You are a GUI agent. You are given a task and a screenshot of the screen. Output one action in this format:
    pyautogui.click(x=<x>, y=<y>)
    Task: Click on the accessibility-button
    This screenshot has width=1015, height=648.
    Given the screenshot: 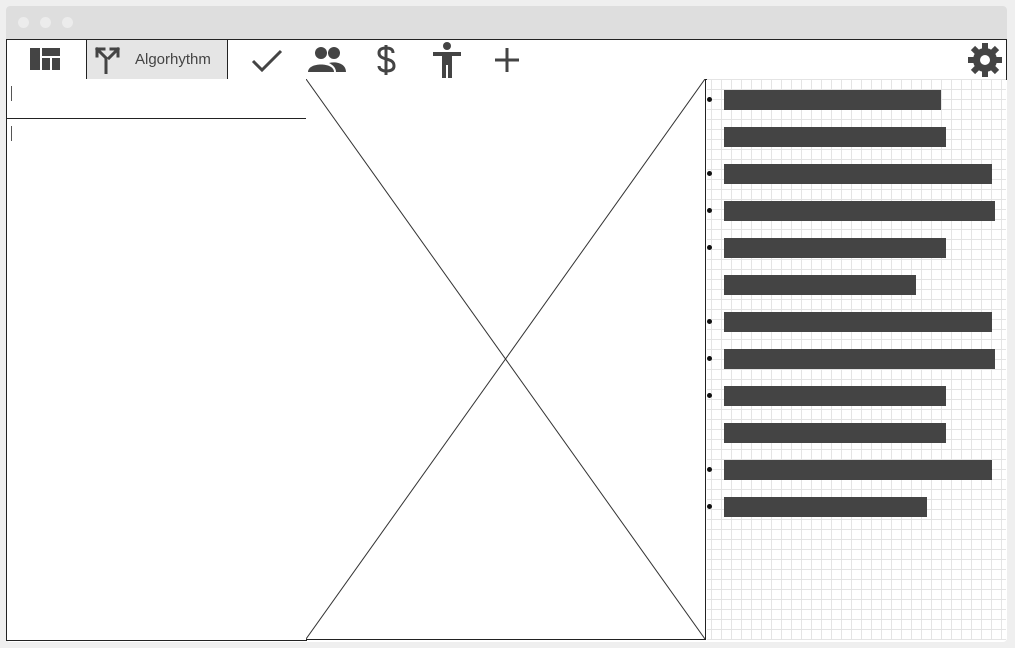 What is the action you would take?
    pyautogui.click(x=447, y=59)
    